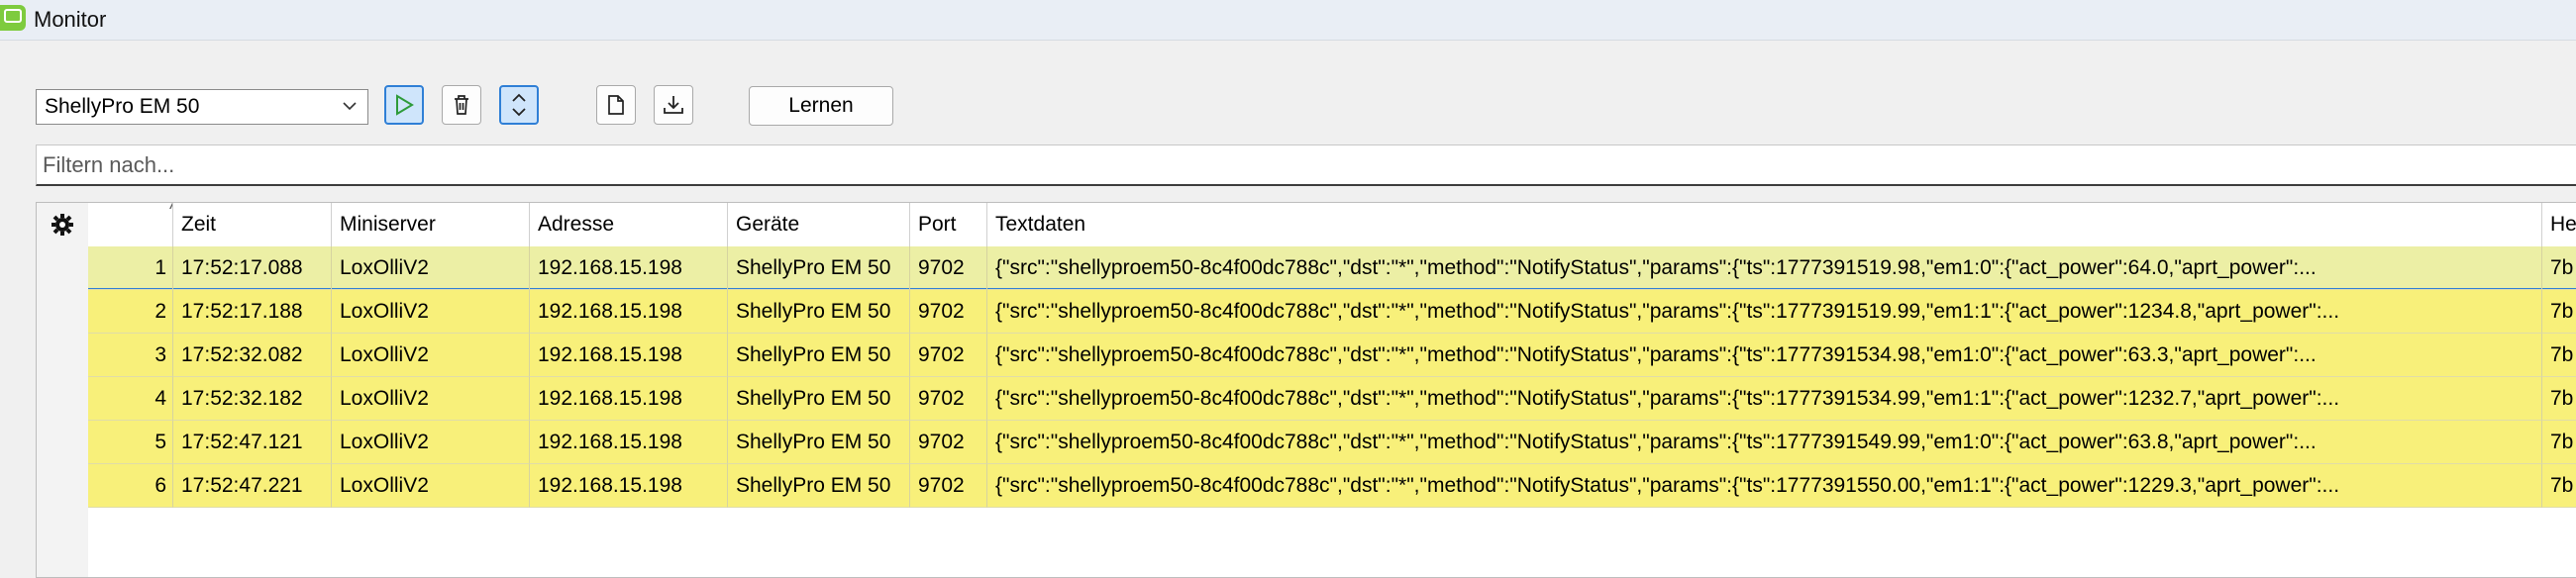  I want to click on gear-icon, so click(62, 225).